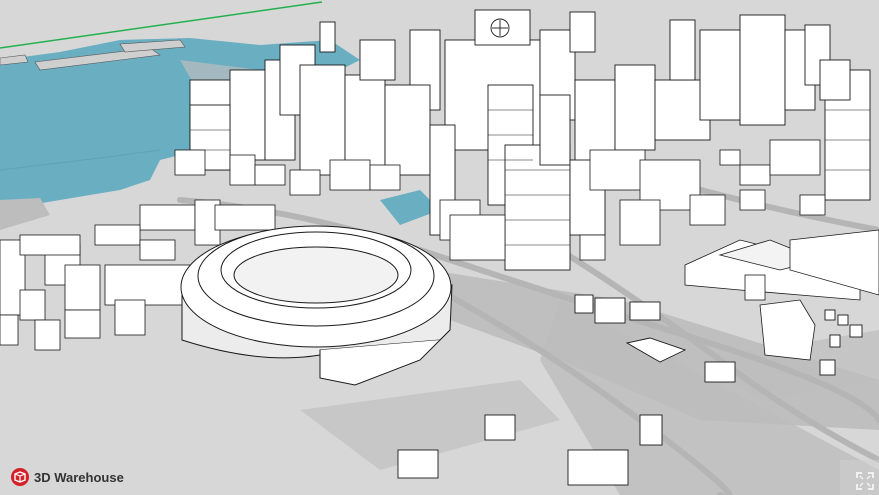  I want to click on fullscreen-expand-icon, so click(865, 481).